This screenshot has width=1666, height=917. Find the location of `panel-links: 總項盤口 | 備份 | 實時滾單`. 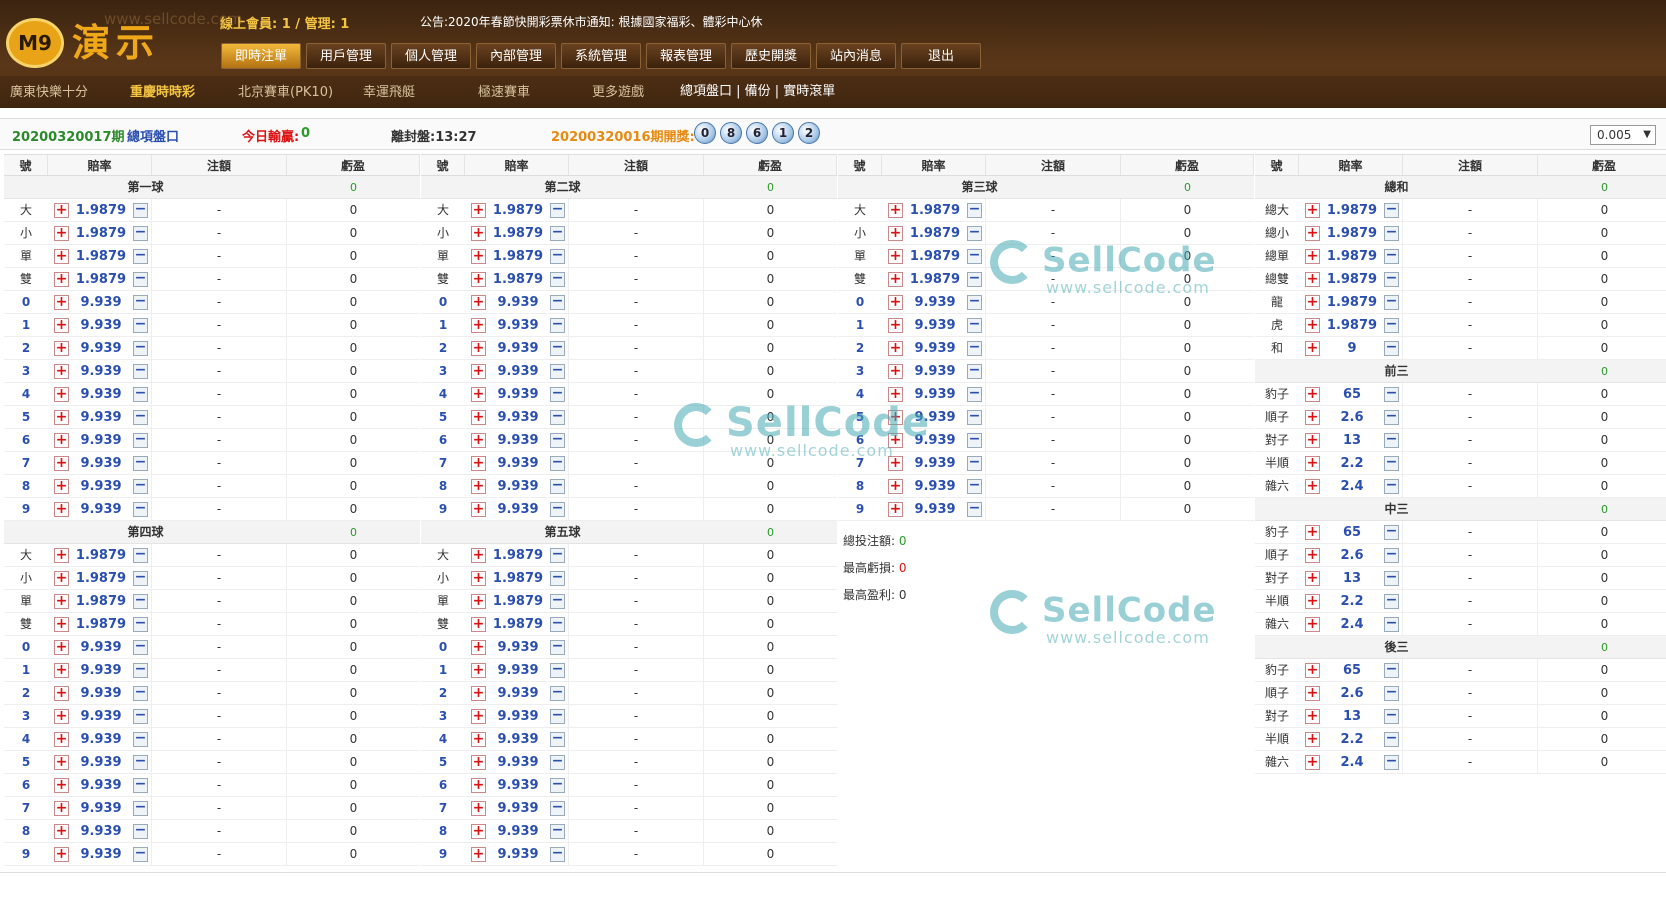

panel-links: 總項盤口 | 備份 | 實時滾單 is located at coordinates (757, 89).